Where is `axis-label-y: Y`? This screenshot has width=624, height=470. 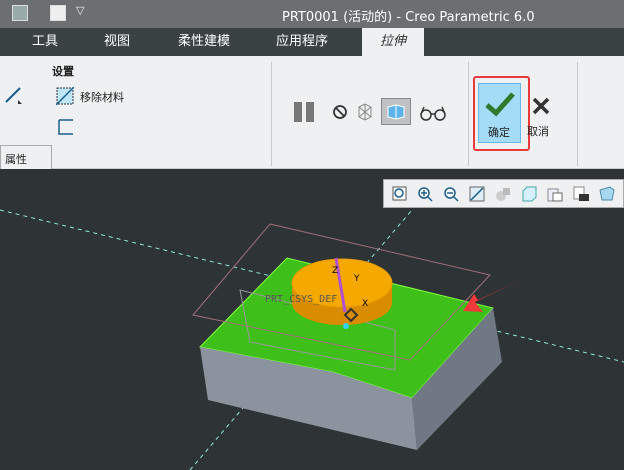
axis-label-y: Y is located at coordinates (356, 279).